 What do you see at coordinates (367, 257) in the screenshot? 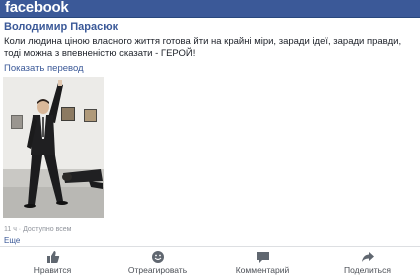
I see `share-arrow-icon` at bounding box center [367, 257].